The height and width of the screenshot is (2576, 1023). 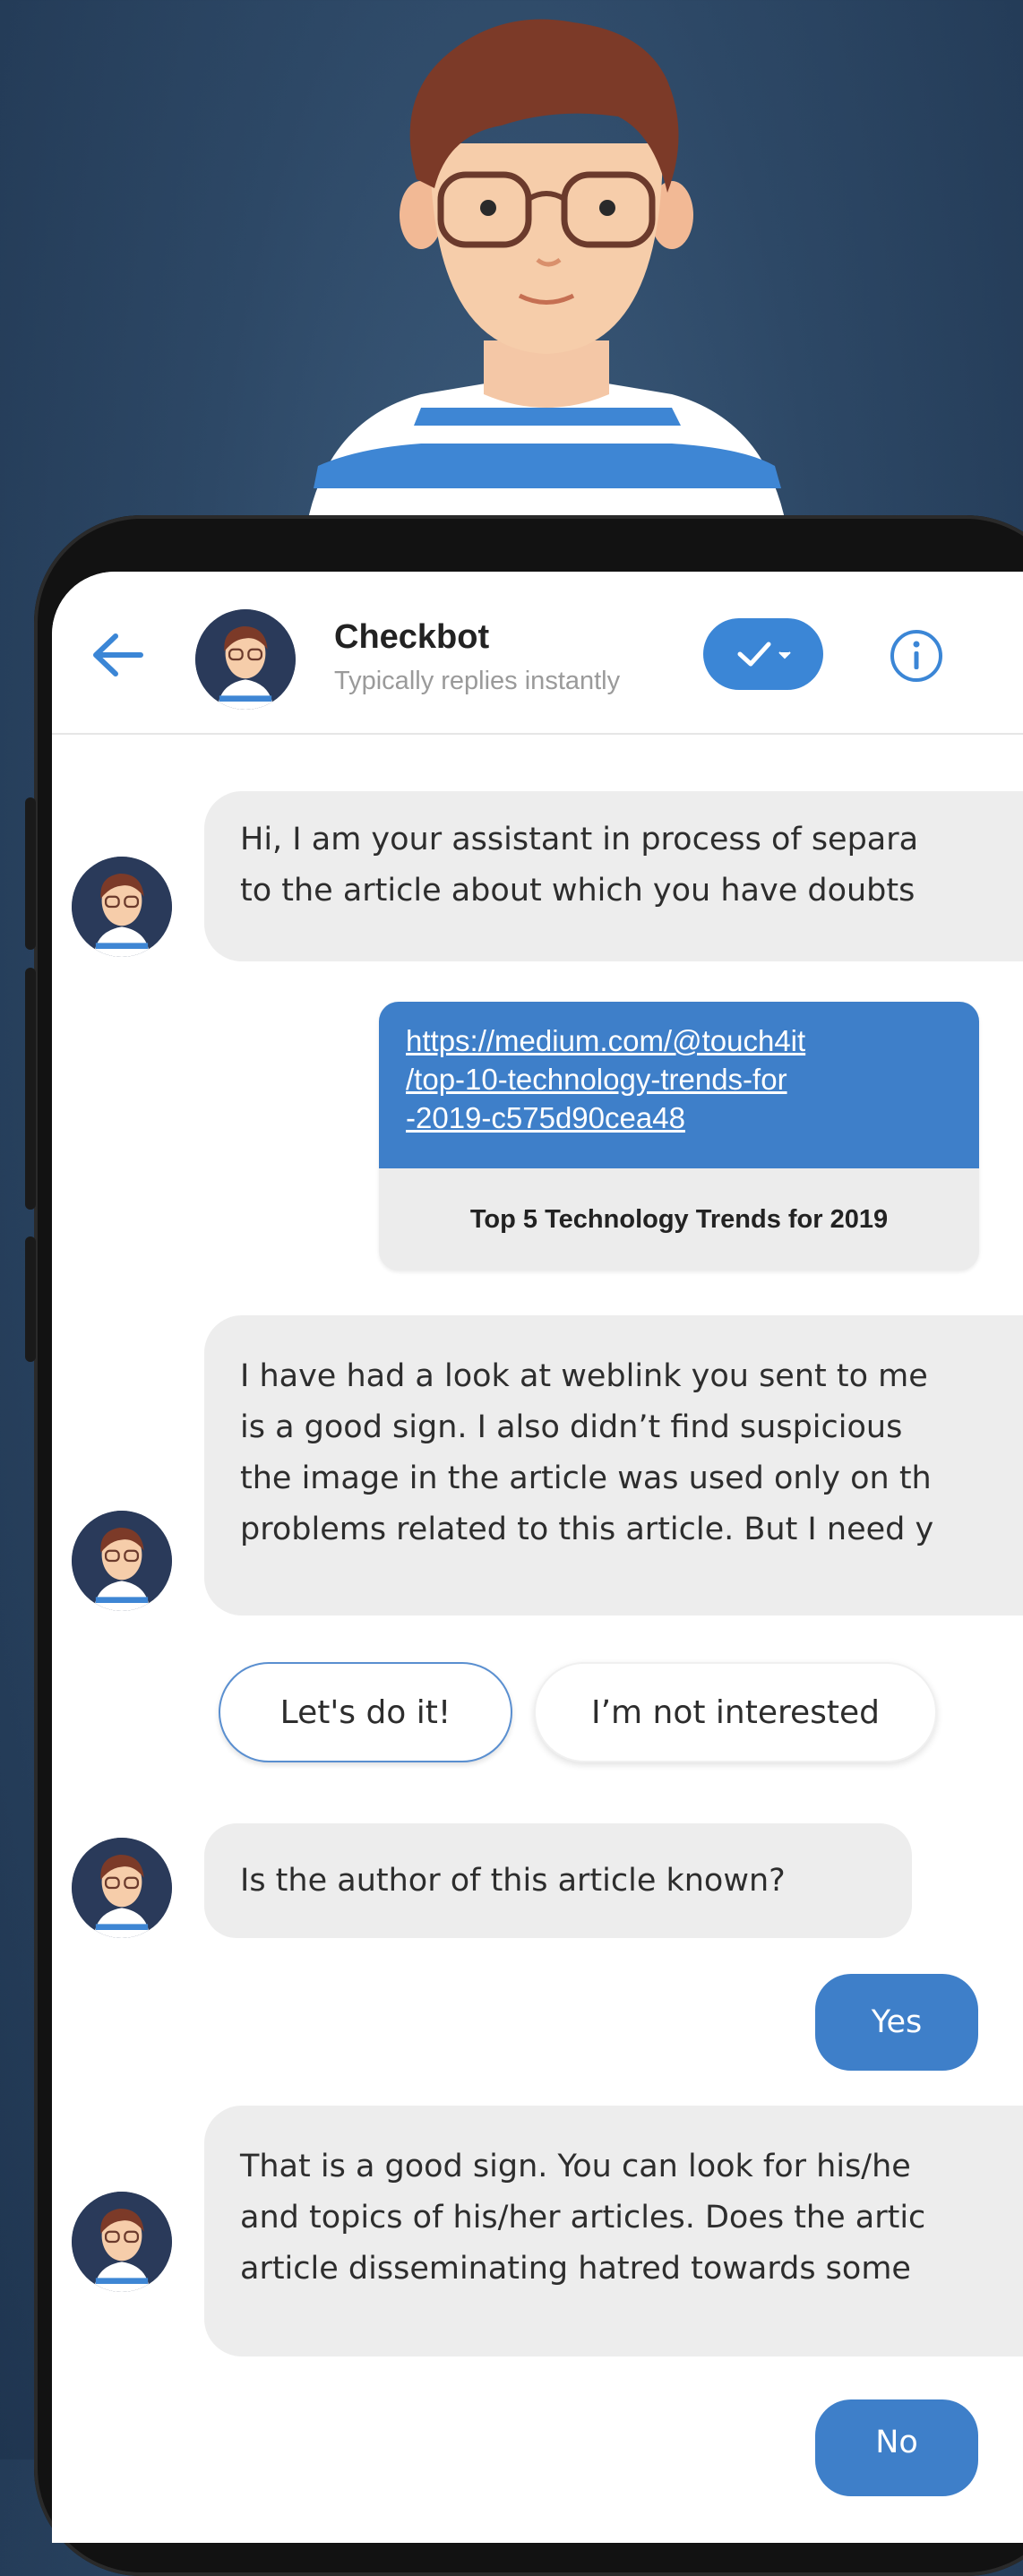 I want to click on link-title: Top 5 Technology Trends for 2019, so click(x=679, y=1219).